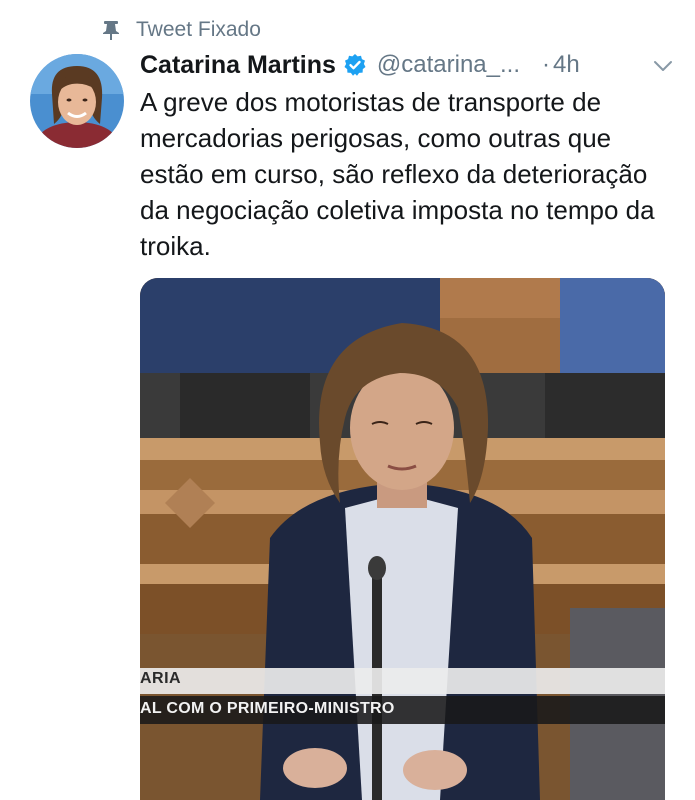  I want to click on avatar, so click(77, 101).